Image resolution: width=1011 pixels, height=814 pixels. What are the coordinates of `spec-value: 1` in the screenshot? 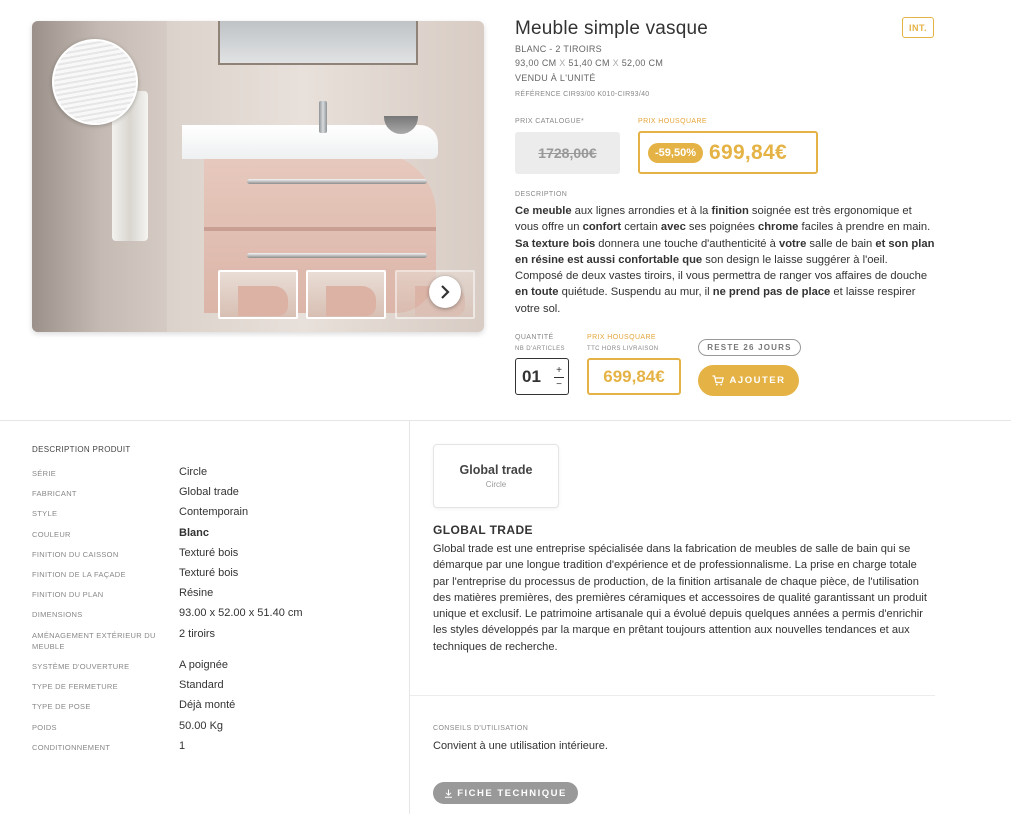 It's located at (182, 746).